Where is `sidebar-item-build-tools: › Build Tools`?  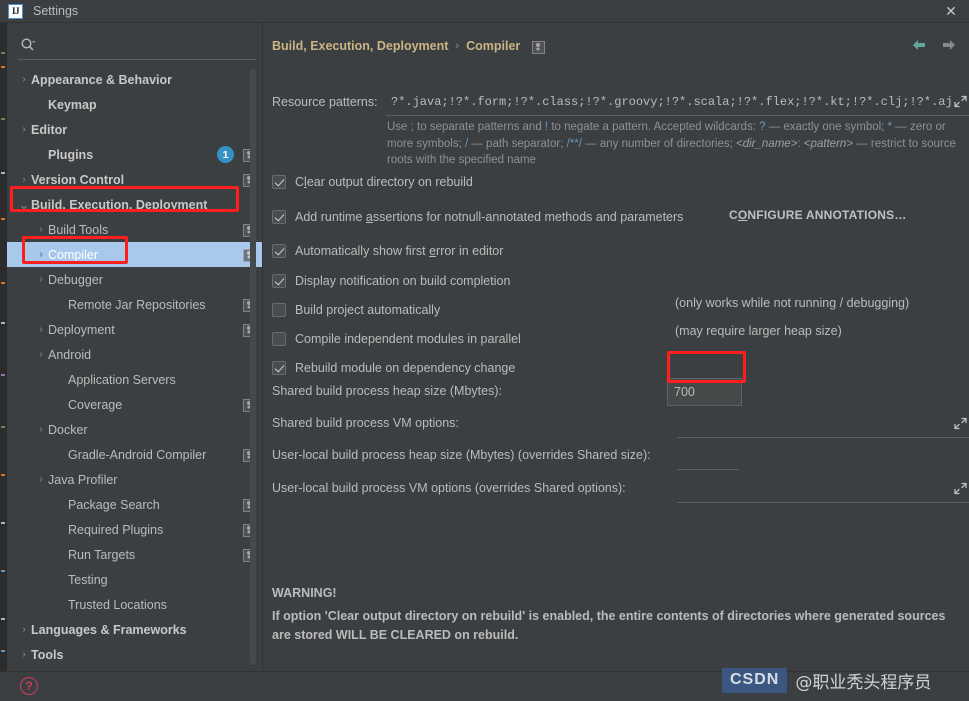 sidebar-item-build-tools: › Build Tools is located at coordinates (134, 229).